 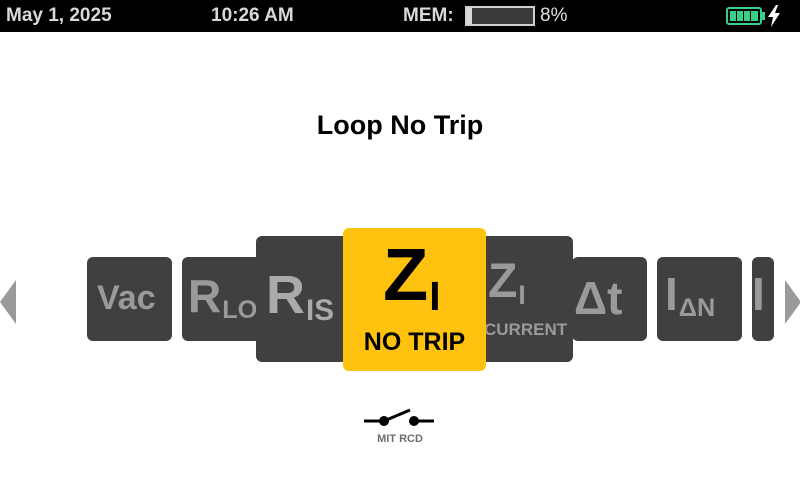 What do you see at coordinates (400, 16) in the screenshot?
I see `status-bar: May 1, 2025 10:26 AM MEM: 8%` at bounding box center [400, 16].